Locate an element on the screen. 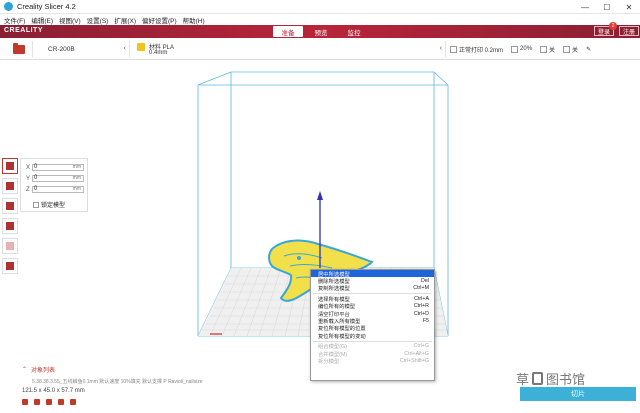 This screenshot has height=413, width=640. y-value: 0 is located at coordinates (36, 178).